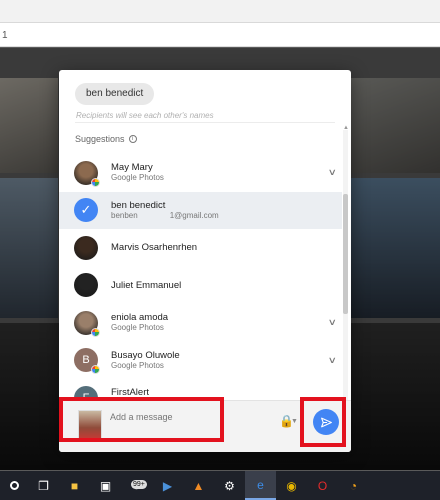 This screenshot has height=500, width=440. What do you see at coordinates (294, 421) in the screenshot?
I see `chevron-down-icon: ▼` at bounding box center [294, 421].